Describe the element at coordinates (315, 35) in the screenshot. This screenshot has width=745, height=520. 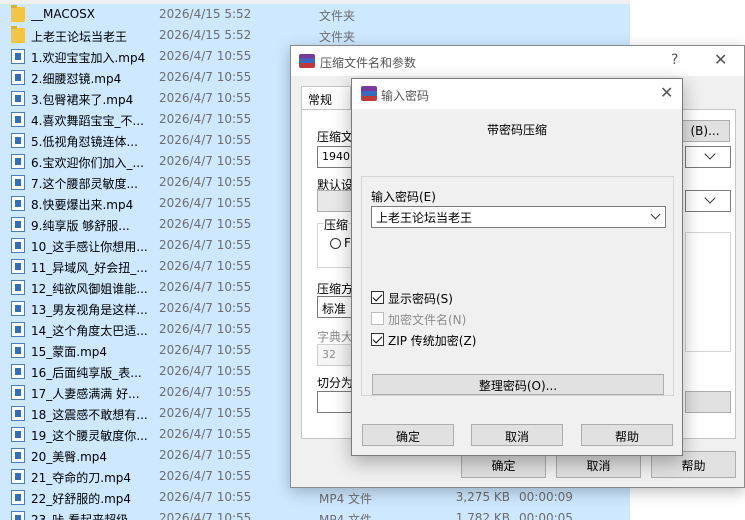
I see `folder-row: 上老王论坛当老王 2026/4/15 5:52 文件夹` at that location.